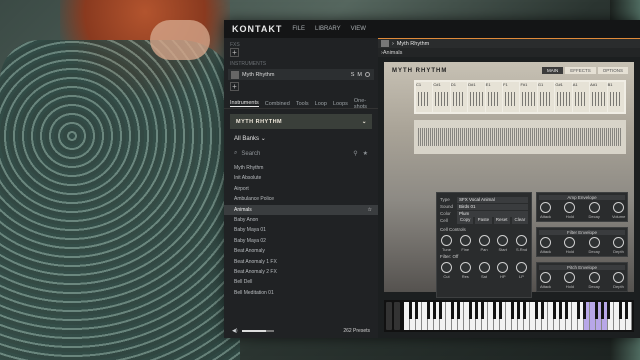 Image resolution: width=640 pixels, height=360 pixels. What do you see at coordinates (301, 178) in the screenshot?
I see `list-item: Init Absolute` at bounding box center [301, 178].